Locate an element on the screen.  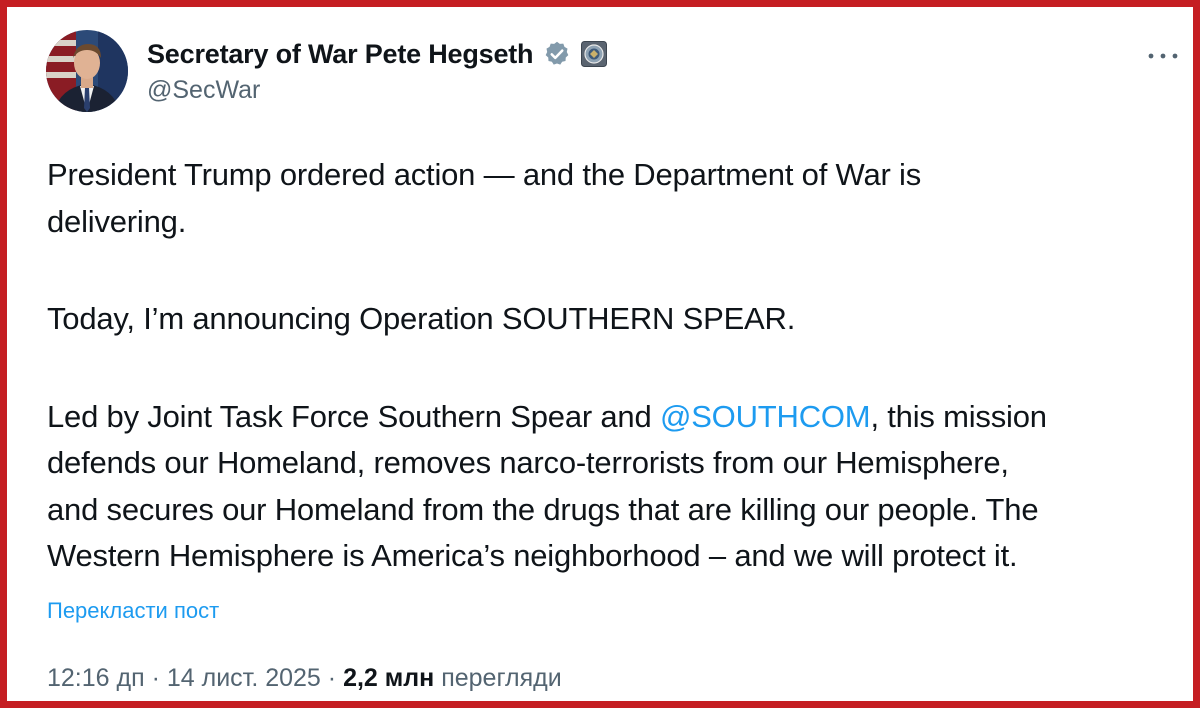
views-count: 2,2 млн is located at coordinates (388, 678).